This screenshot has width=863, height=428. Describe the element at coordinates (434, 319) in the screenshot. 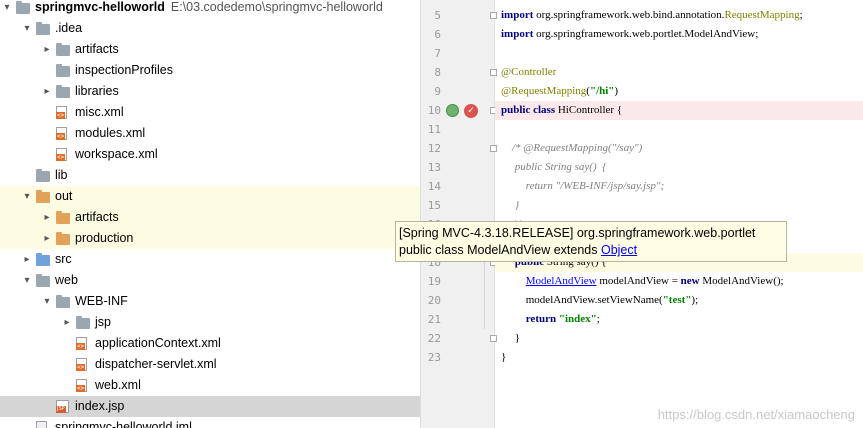

I see `line-number: 21` at that location.